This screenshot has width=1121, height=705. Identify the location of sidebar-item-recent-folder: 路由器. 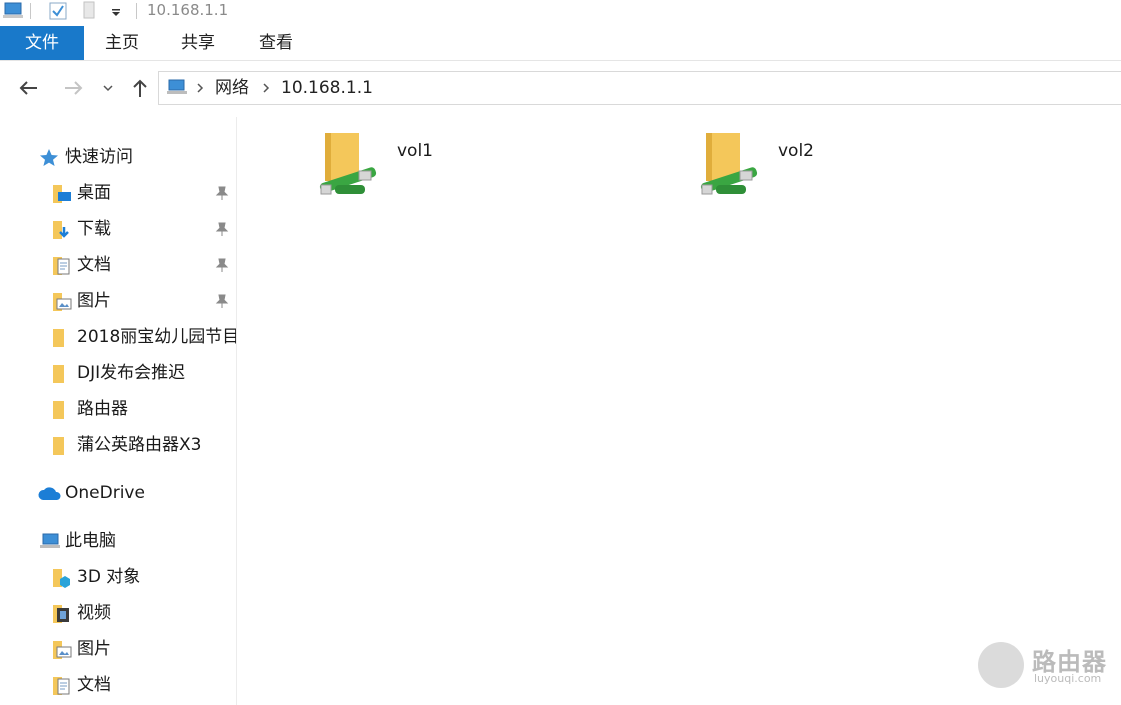
(118, 409).